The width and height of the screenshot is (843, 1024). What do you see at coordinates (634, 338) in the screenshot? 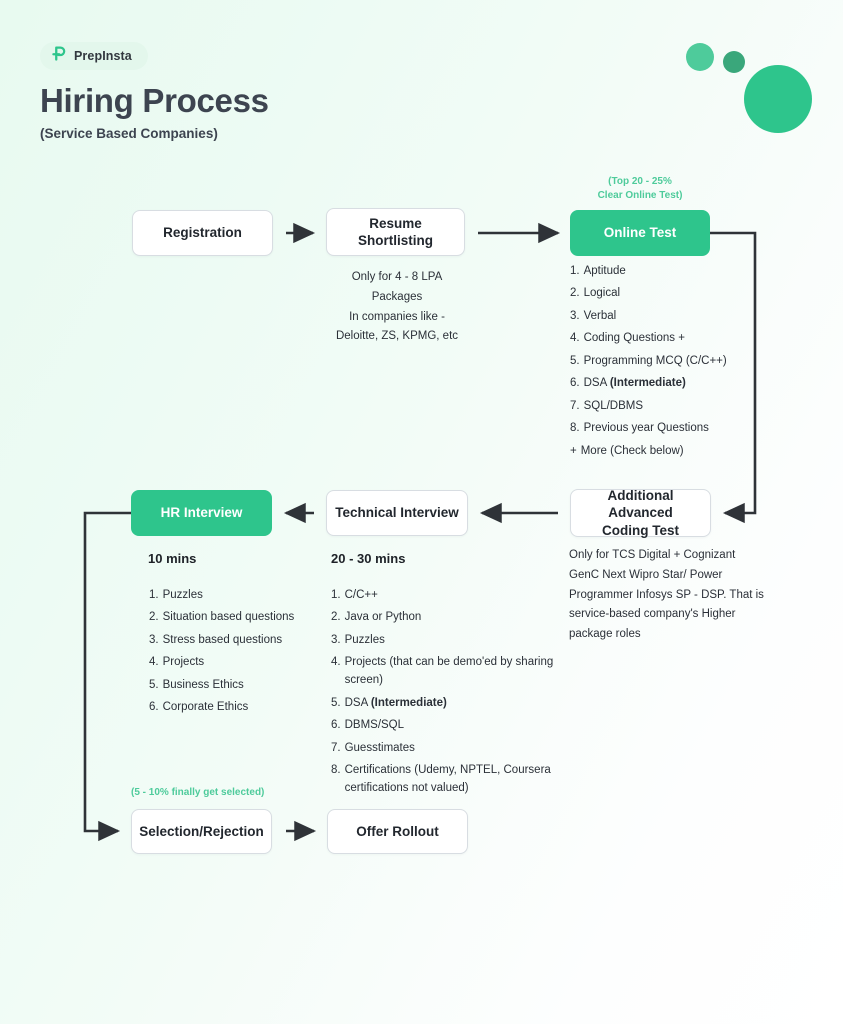
I see `list-item-label: Coding Questions +` at bounding box center [634, 338].